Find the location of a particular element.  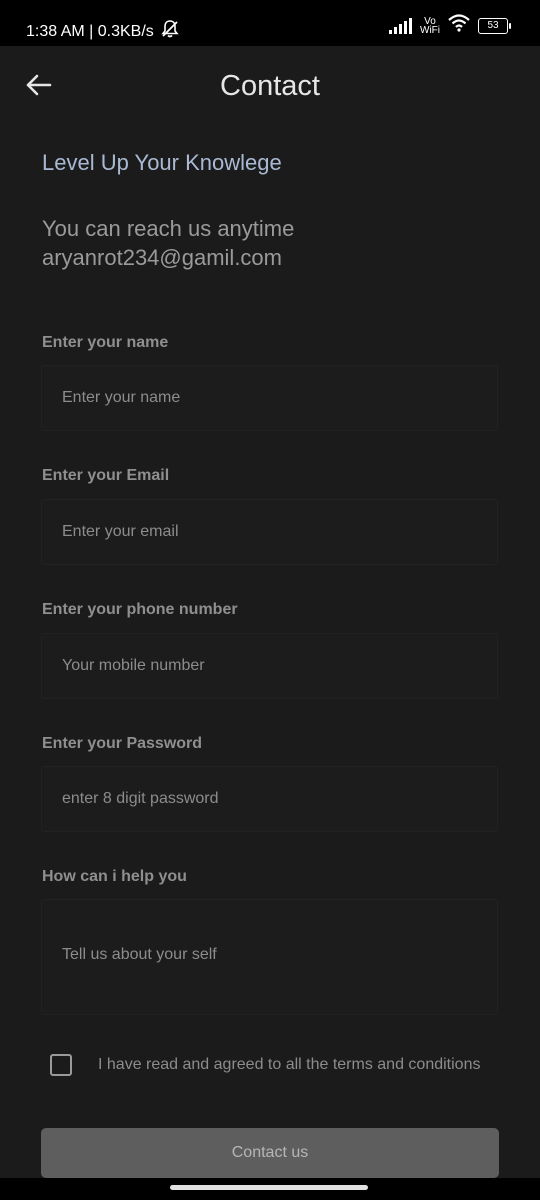

system-nav-bar is located at coordinates (270, 1189).